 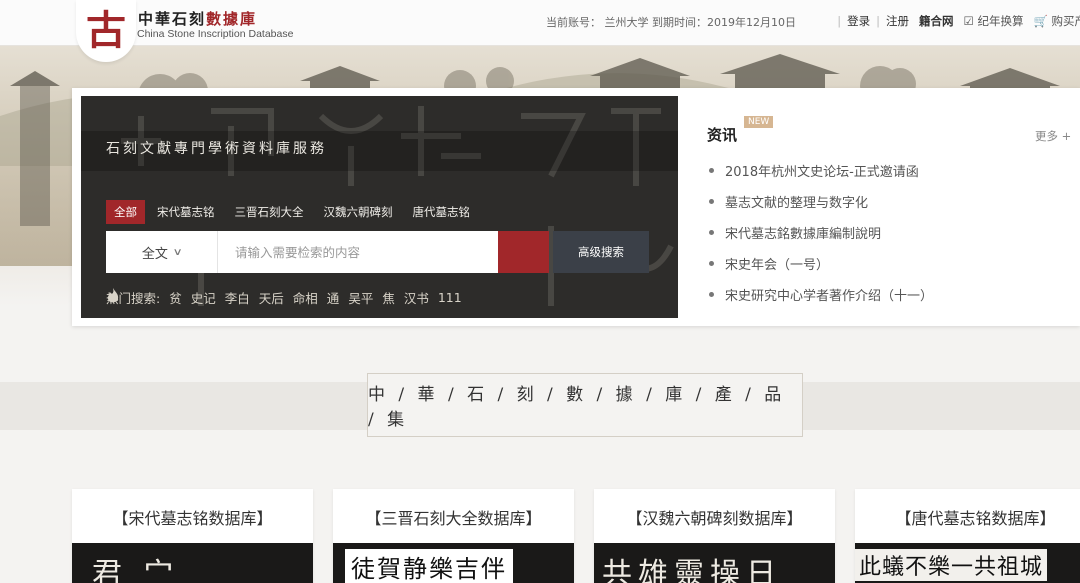 I want to click on logo-glyph: 古, so click(x=106, y=30).